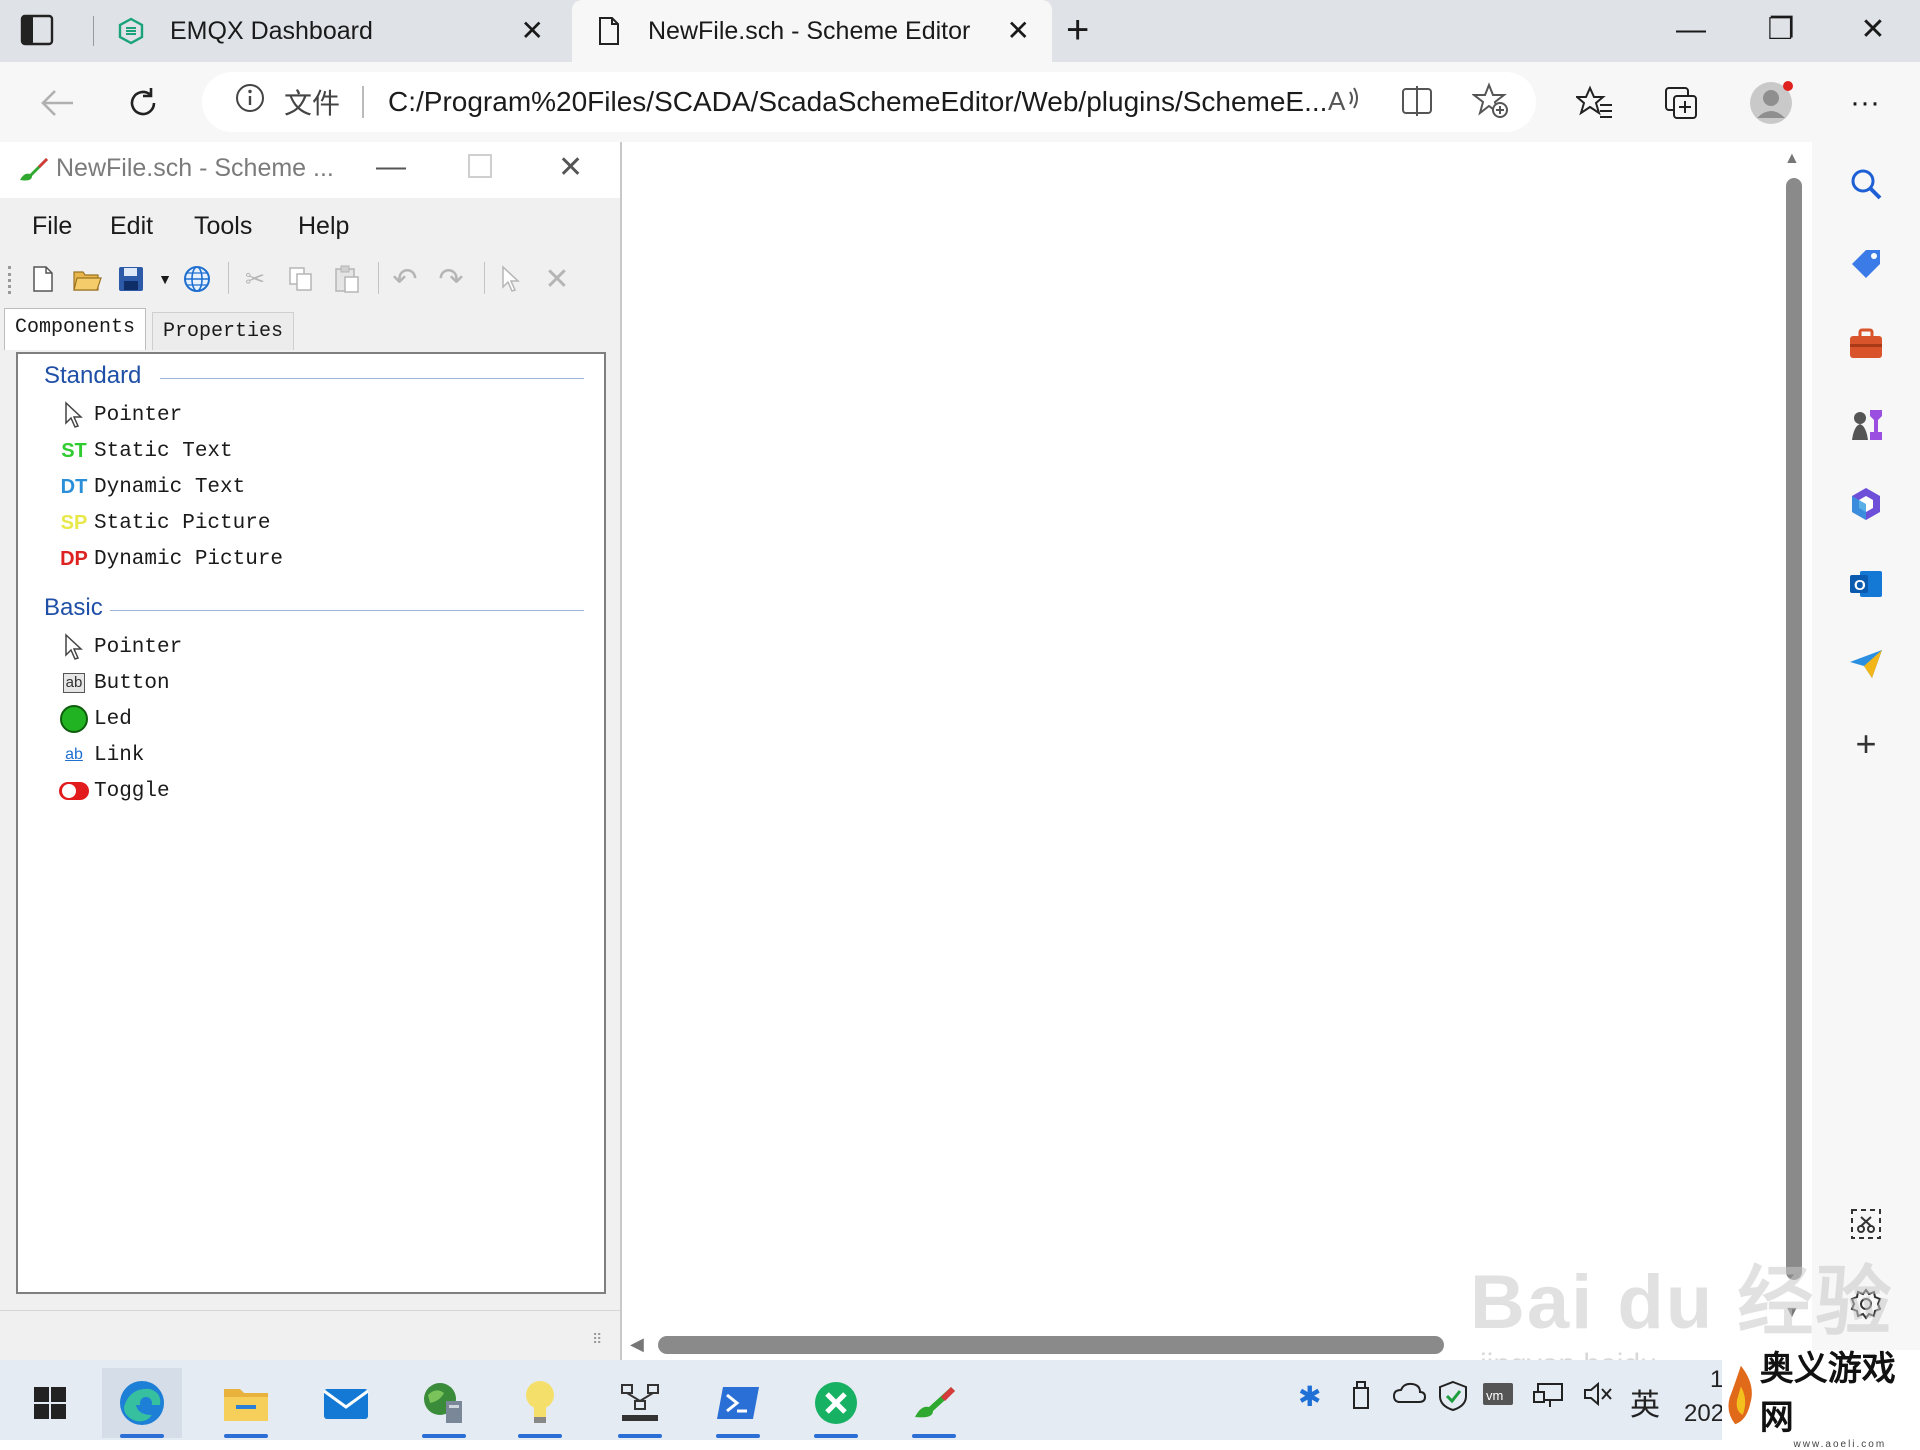  Describe the element at coordinates (1077, 30) in the screenshot. I see `new-tab-button: +` at that location.